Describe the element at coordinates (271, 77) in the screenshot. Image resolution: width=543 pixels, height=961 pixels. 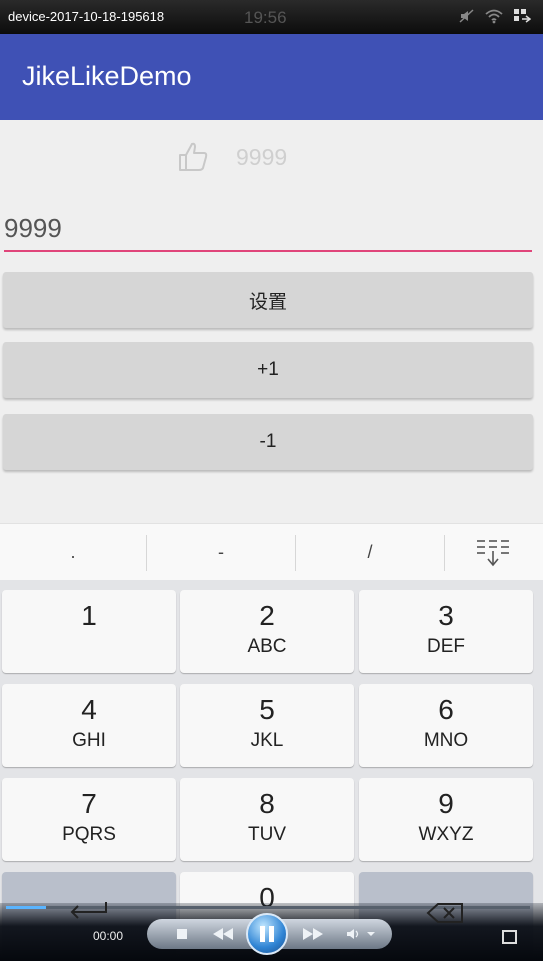
I see `app-bar: JikeLikeDemo` at that location.